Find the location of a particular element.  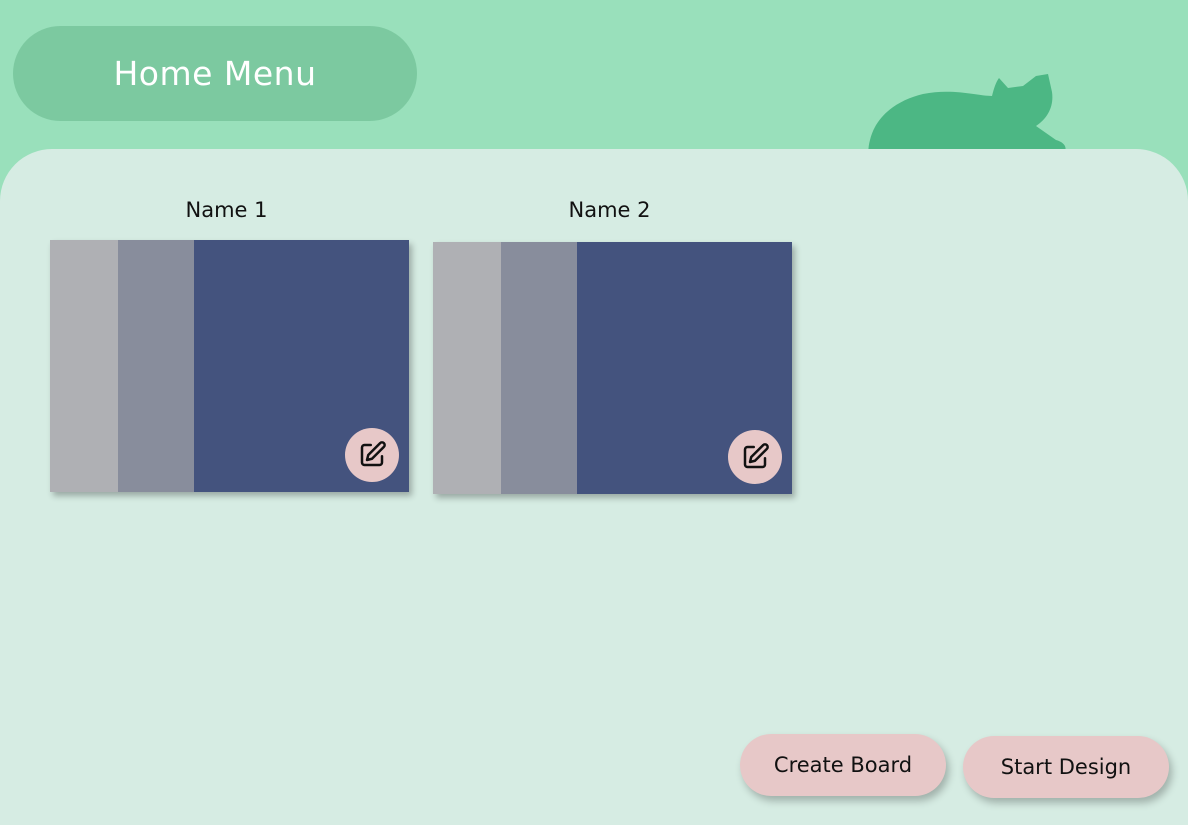

board-card-2: Name 2 is located at coordinates (612, 348).